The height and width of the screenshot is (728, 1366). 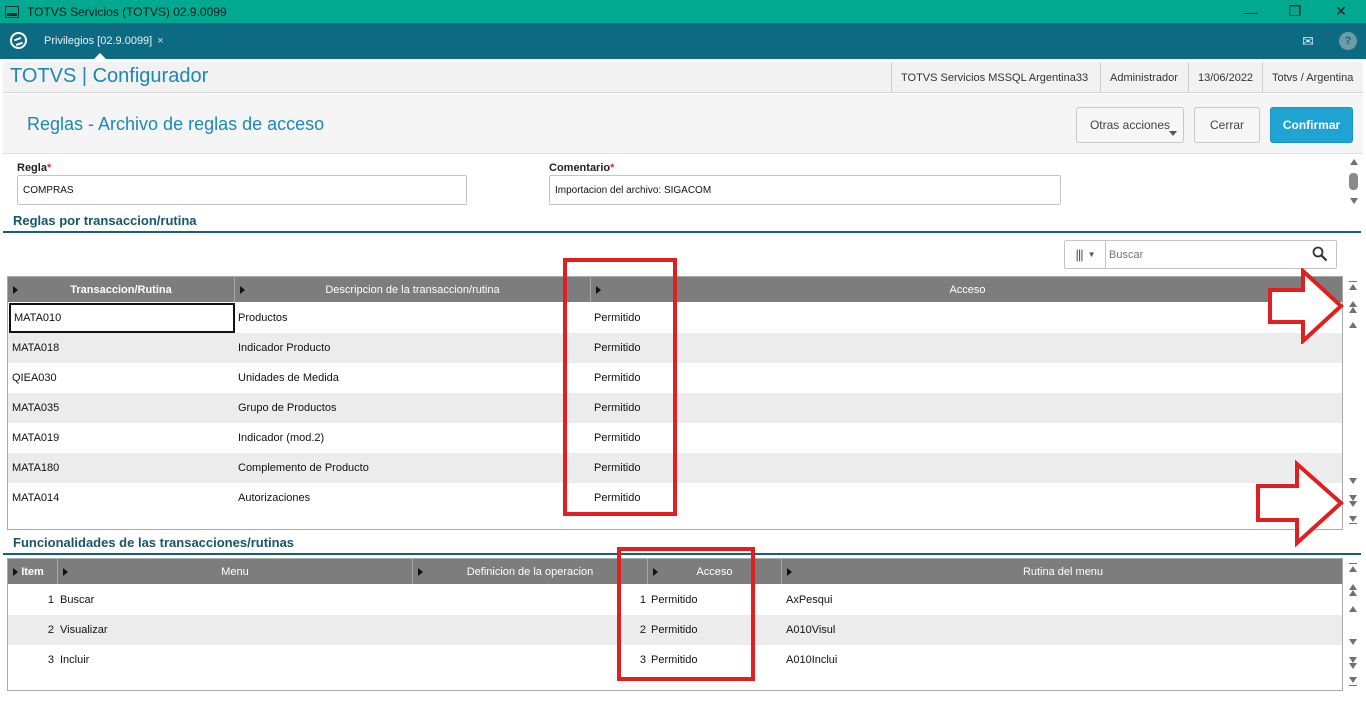 I want to click on cell-menu: Visualizar, so click(x=230, y=630).